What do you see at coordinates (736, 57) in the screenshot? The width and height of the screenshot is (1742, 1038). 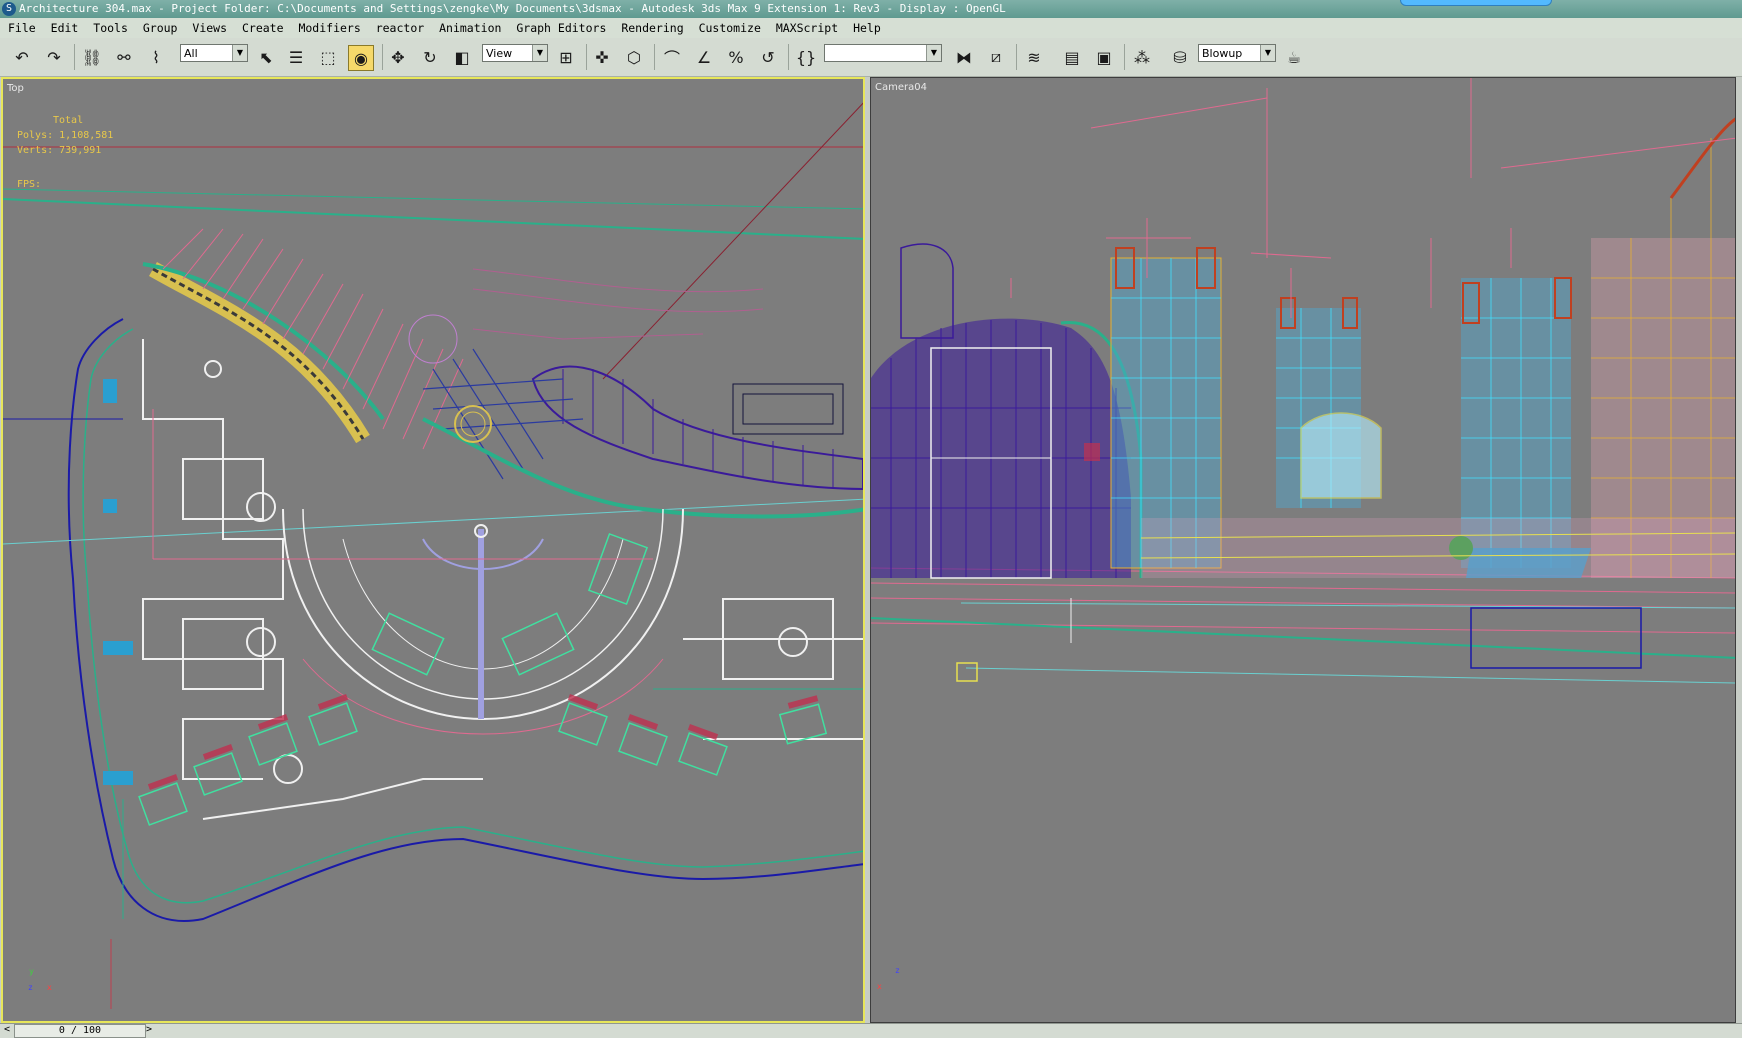 I see `percent-snap-icon: %` at bounding box center [736, 57].